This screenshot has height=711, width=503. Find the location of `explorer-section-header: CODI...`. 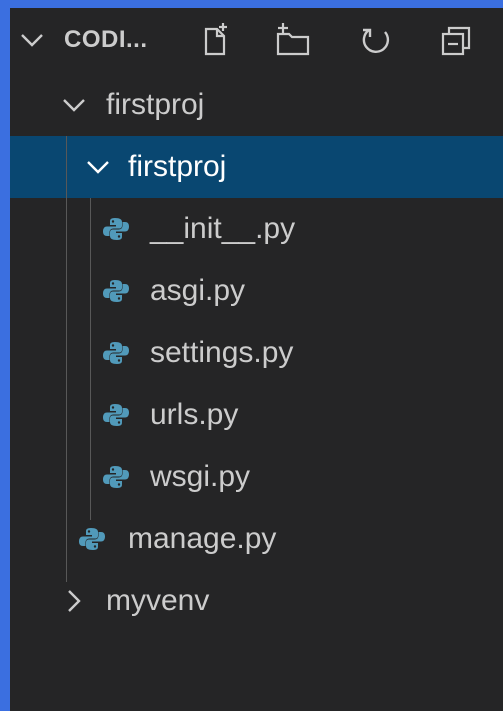

explorer-section-header: CODI... is located at coordinates (256, 40).